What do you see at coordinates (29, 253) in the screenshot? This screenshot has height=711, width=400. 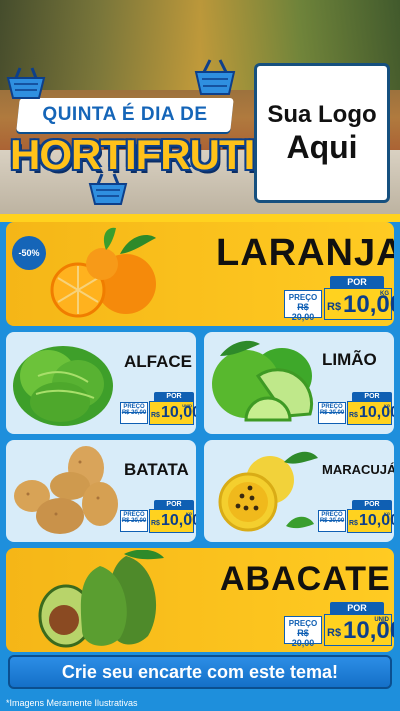 I see `discount-badge: -50%` at bounding box center [29, 253].